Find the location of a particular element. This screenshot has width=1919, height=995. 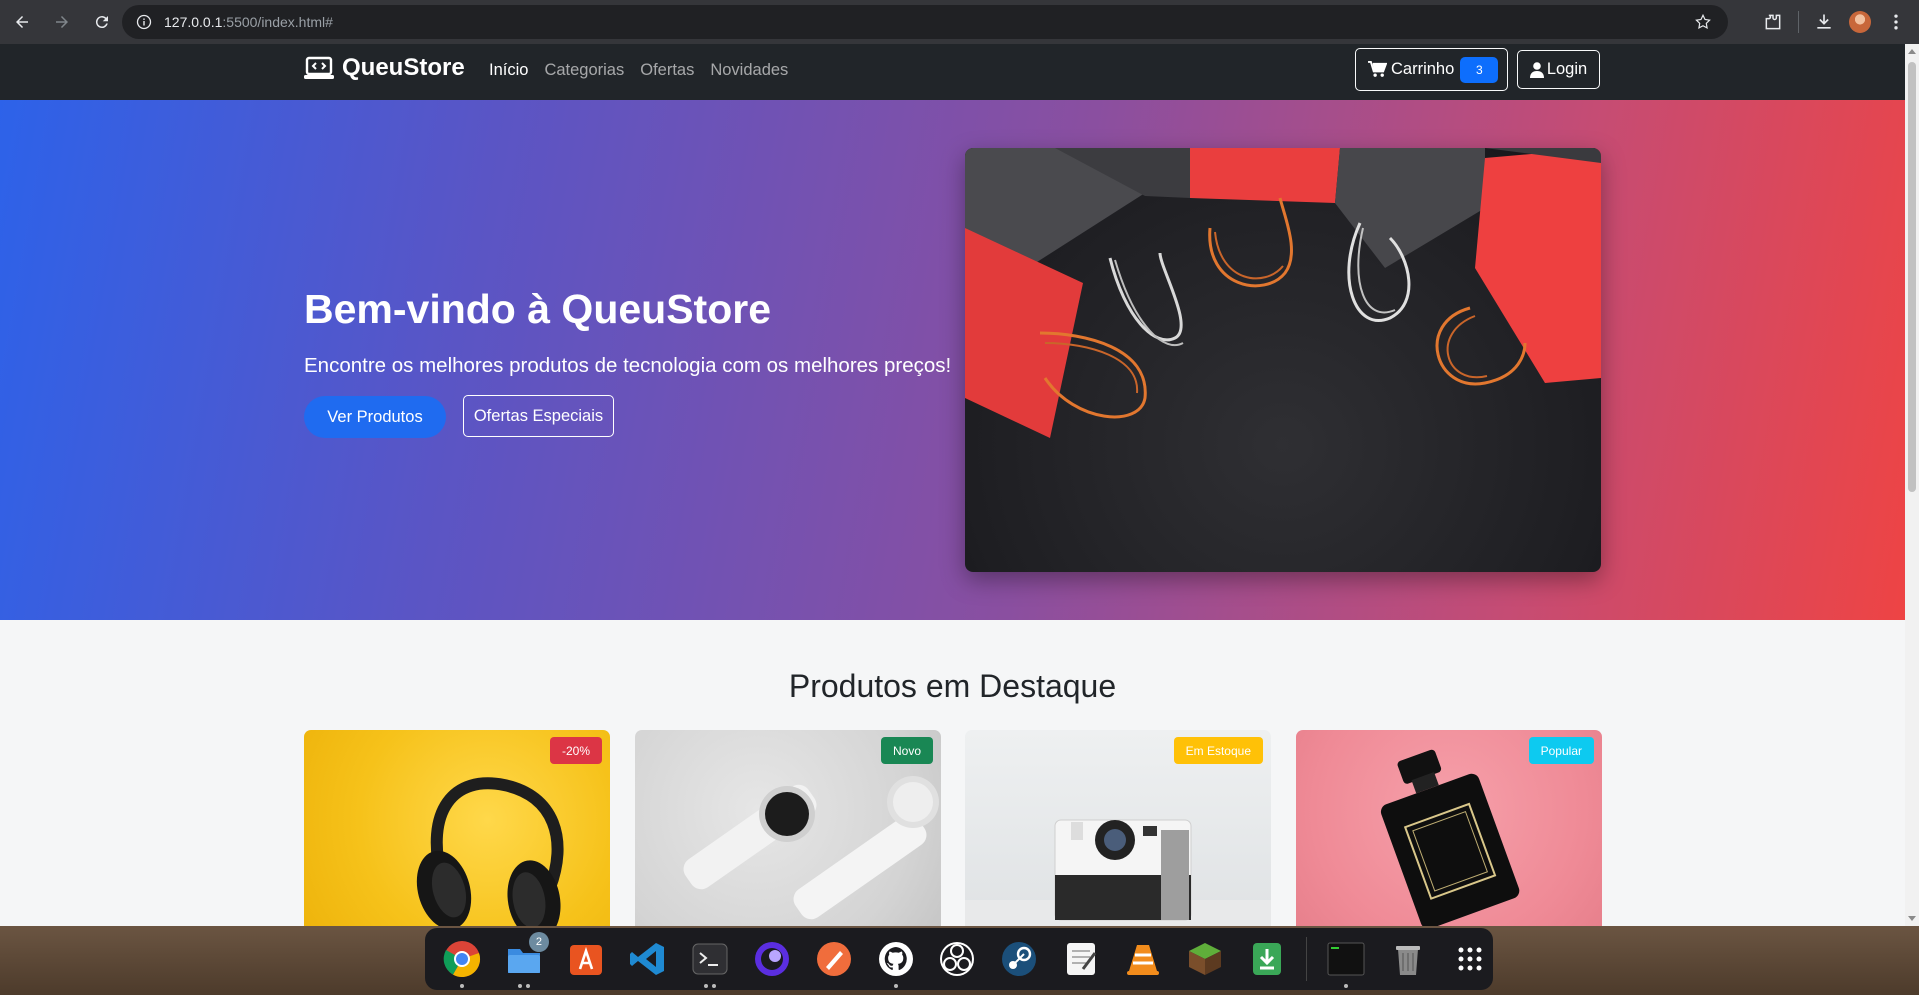

hero-title: Bem-vindo à QueuStore is located at coordinates (538, 309).